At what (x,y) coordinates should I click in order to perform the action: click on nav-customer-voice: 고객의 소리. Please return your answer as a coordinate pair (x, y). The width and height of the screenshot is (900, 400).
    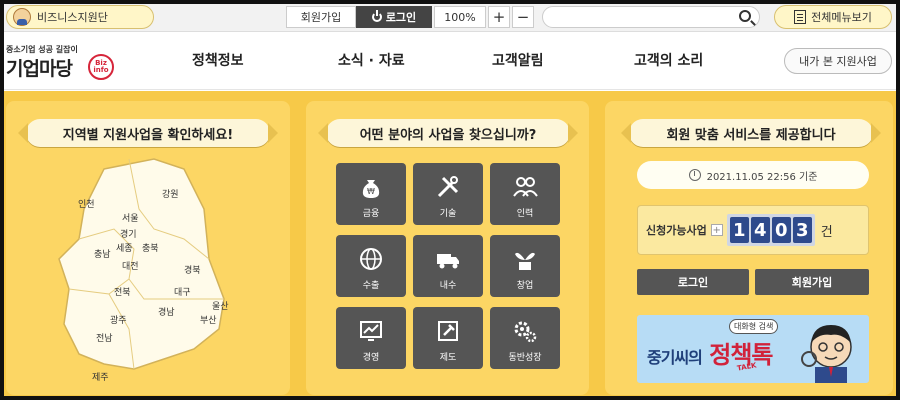
    Looking at the image, I should click on (668, 60).